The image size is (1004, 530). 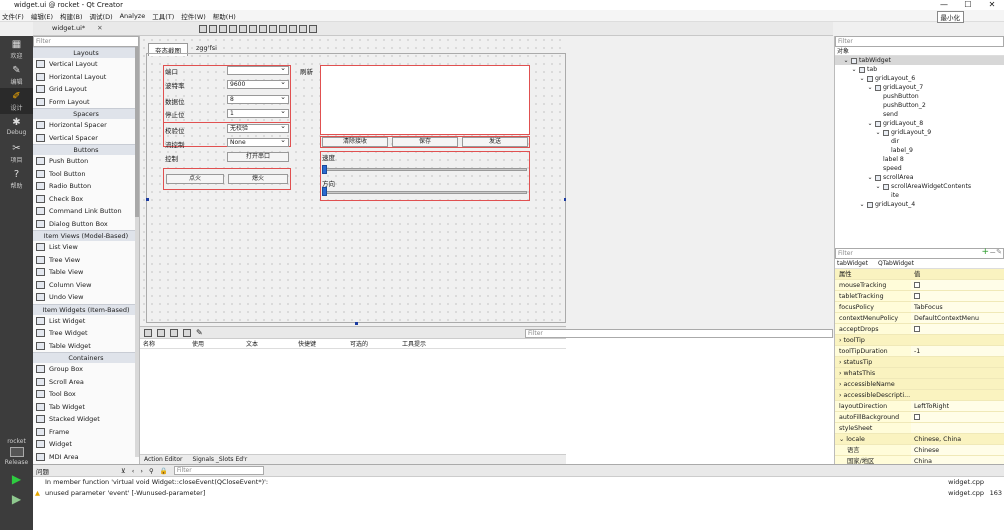 I want to click on speed-slider, so click(x=425, y=169).